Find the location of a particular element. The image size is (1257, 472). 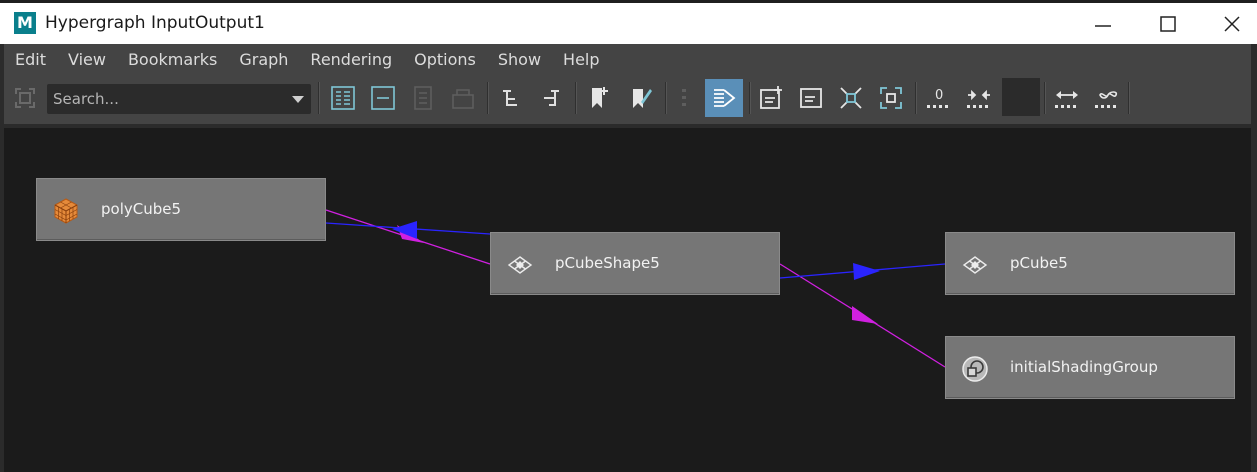

expand-arrows-icon is located at coordinates (1066, 99).